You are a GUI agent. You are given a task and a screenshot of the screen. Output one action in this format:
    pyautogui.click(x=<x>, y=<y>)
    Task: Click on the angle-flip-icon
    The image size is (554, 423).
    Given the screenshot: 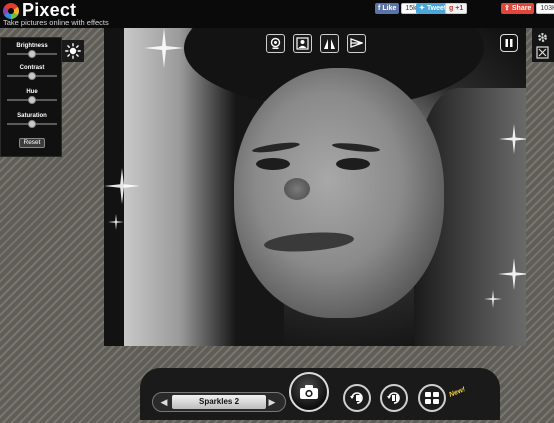 What is the action you would take?
    pyautogui.click(x=356, y=43)
    